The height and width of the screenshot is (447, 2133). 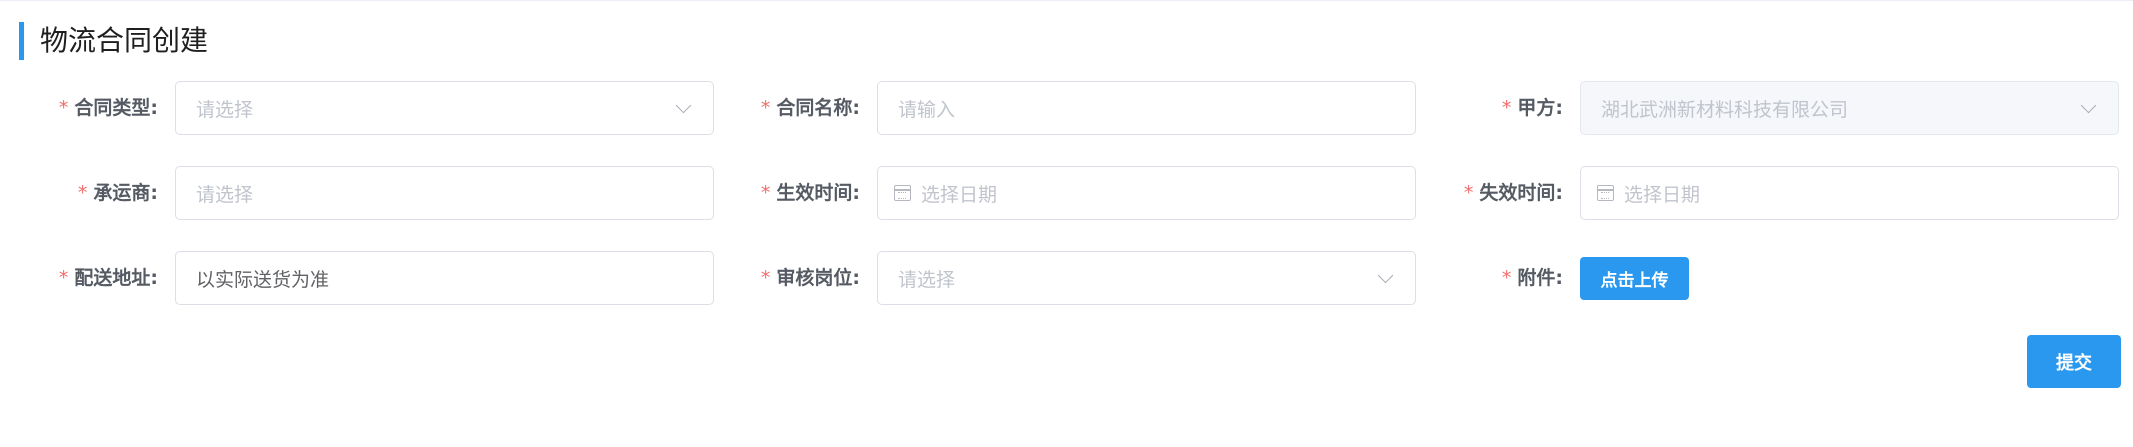 I want to click on effective-date-placeholder: 选择日期, so click(x=959, y=194).